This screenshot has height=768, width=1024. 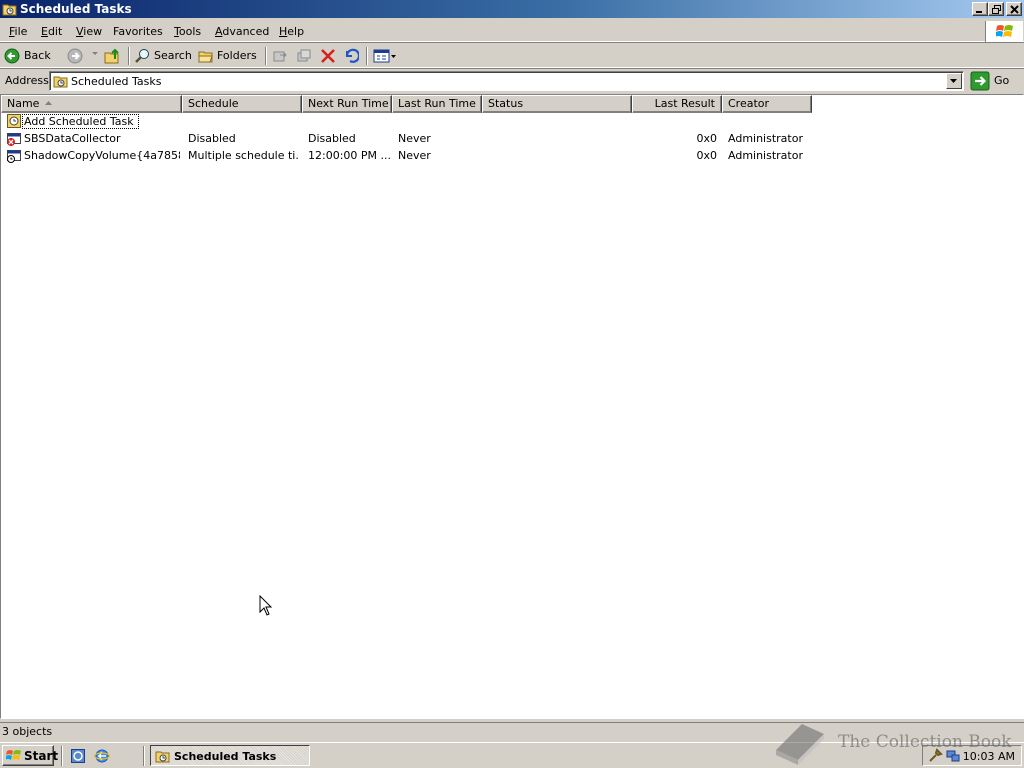 I want to click on taskbar-button-scheduled-tasks: Scheduled Tasks, so click(x=230, y=755).